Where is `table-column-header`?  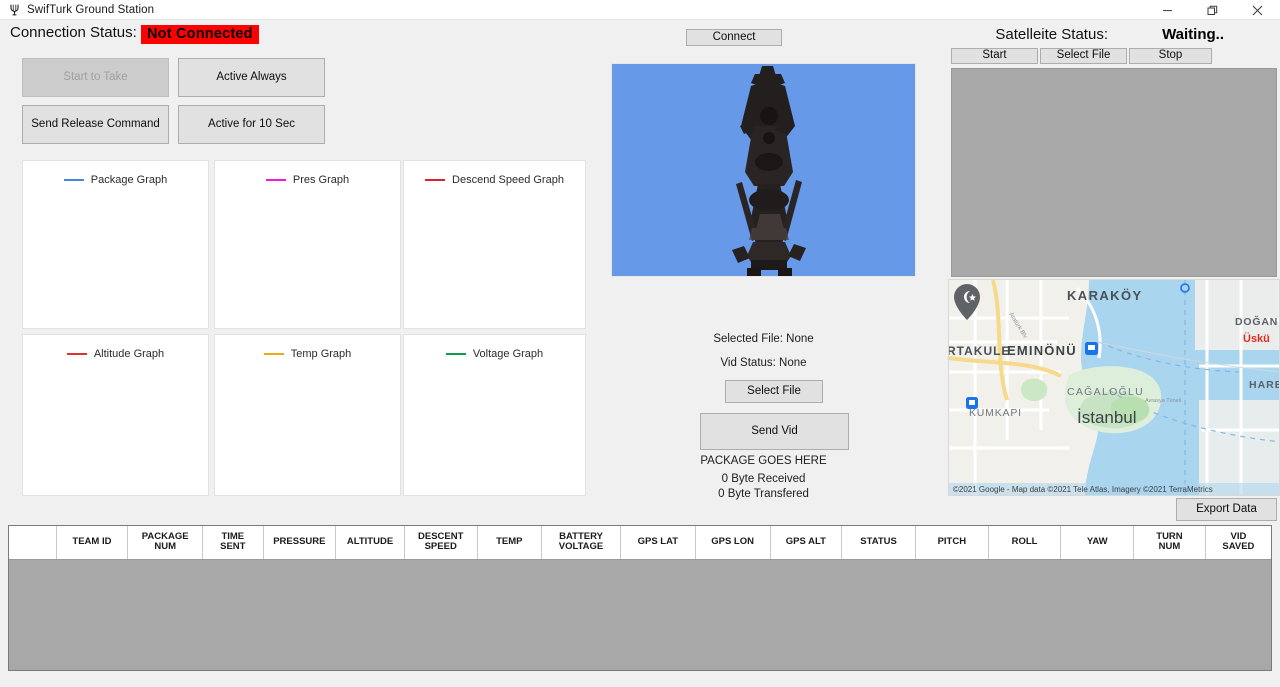
table-column-header is located at coordinates (33, 543).